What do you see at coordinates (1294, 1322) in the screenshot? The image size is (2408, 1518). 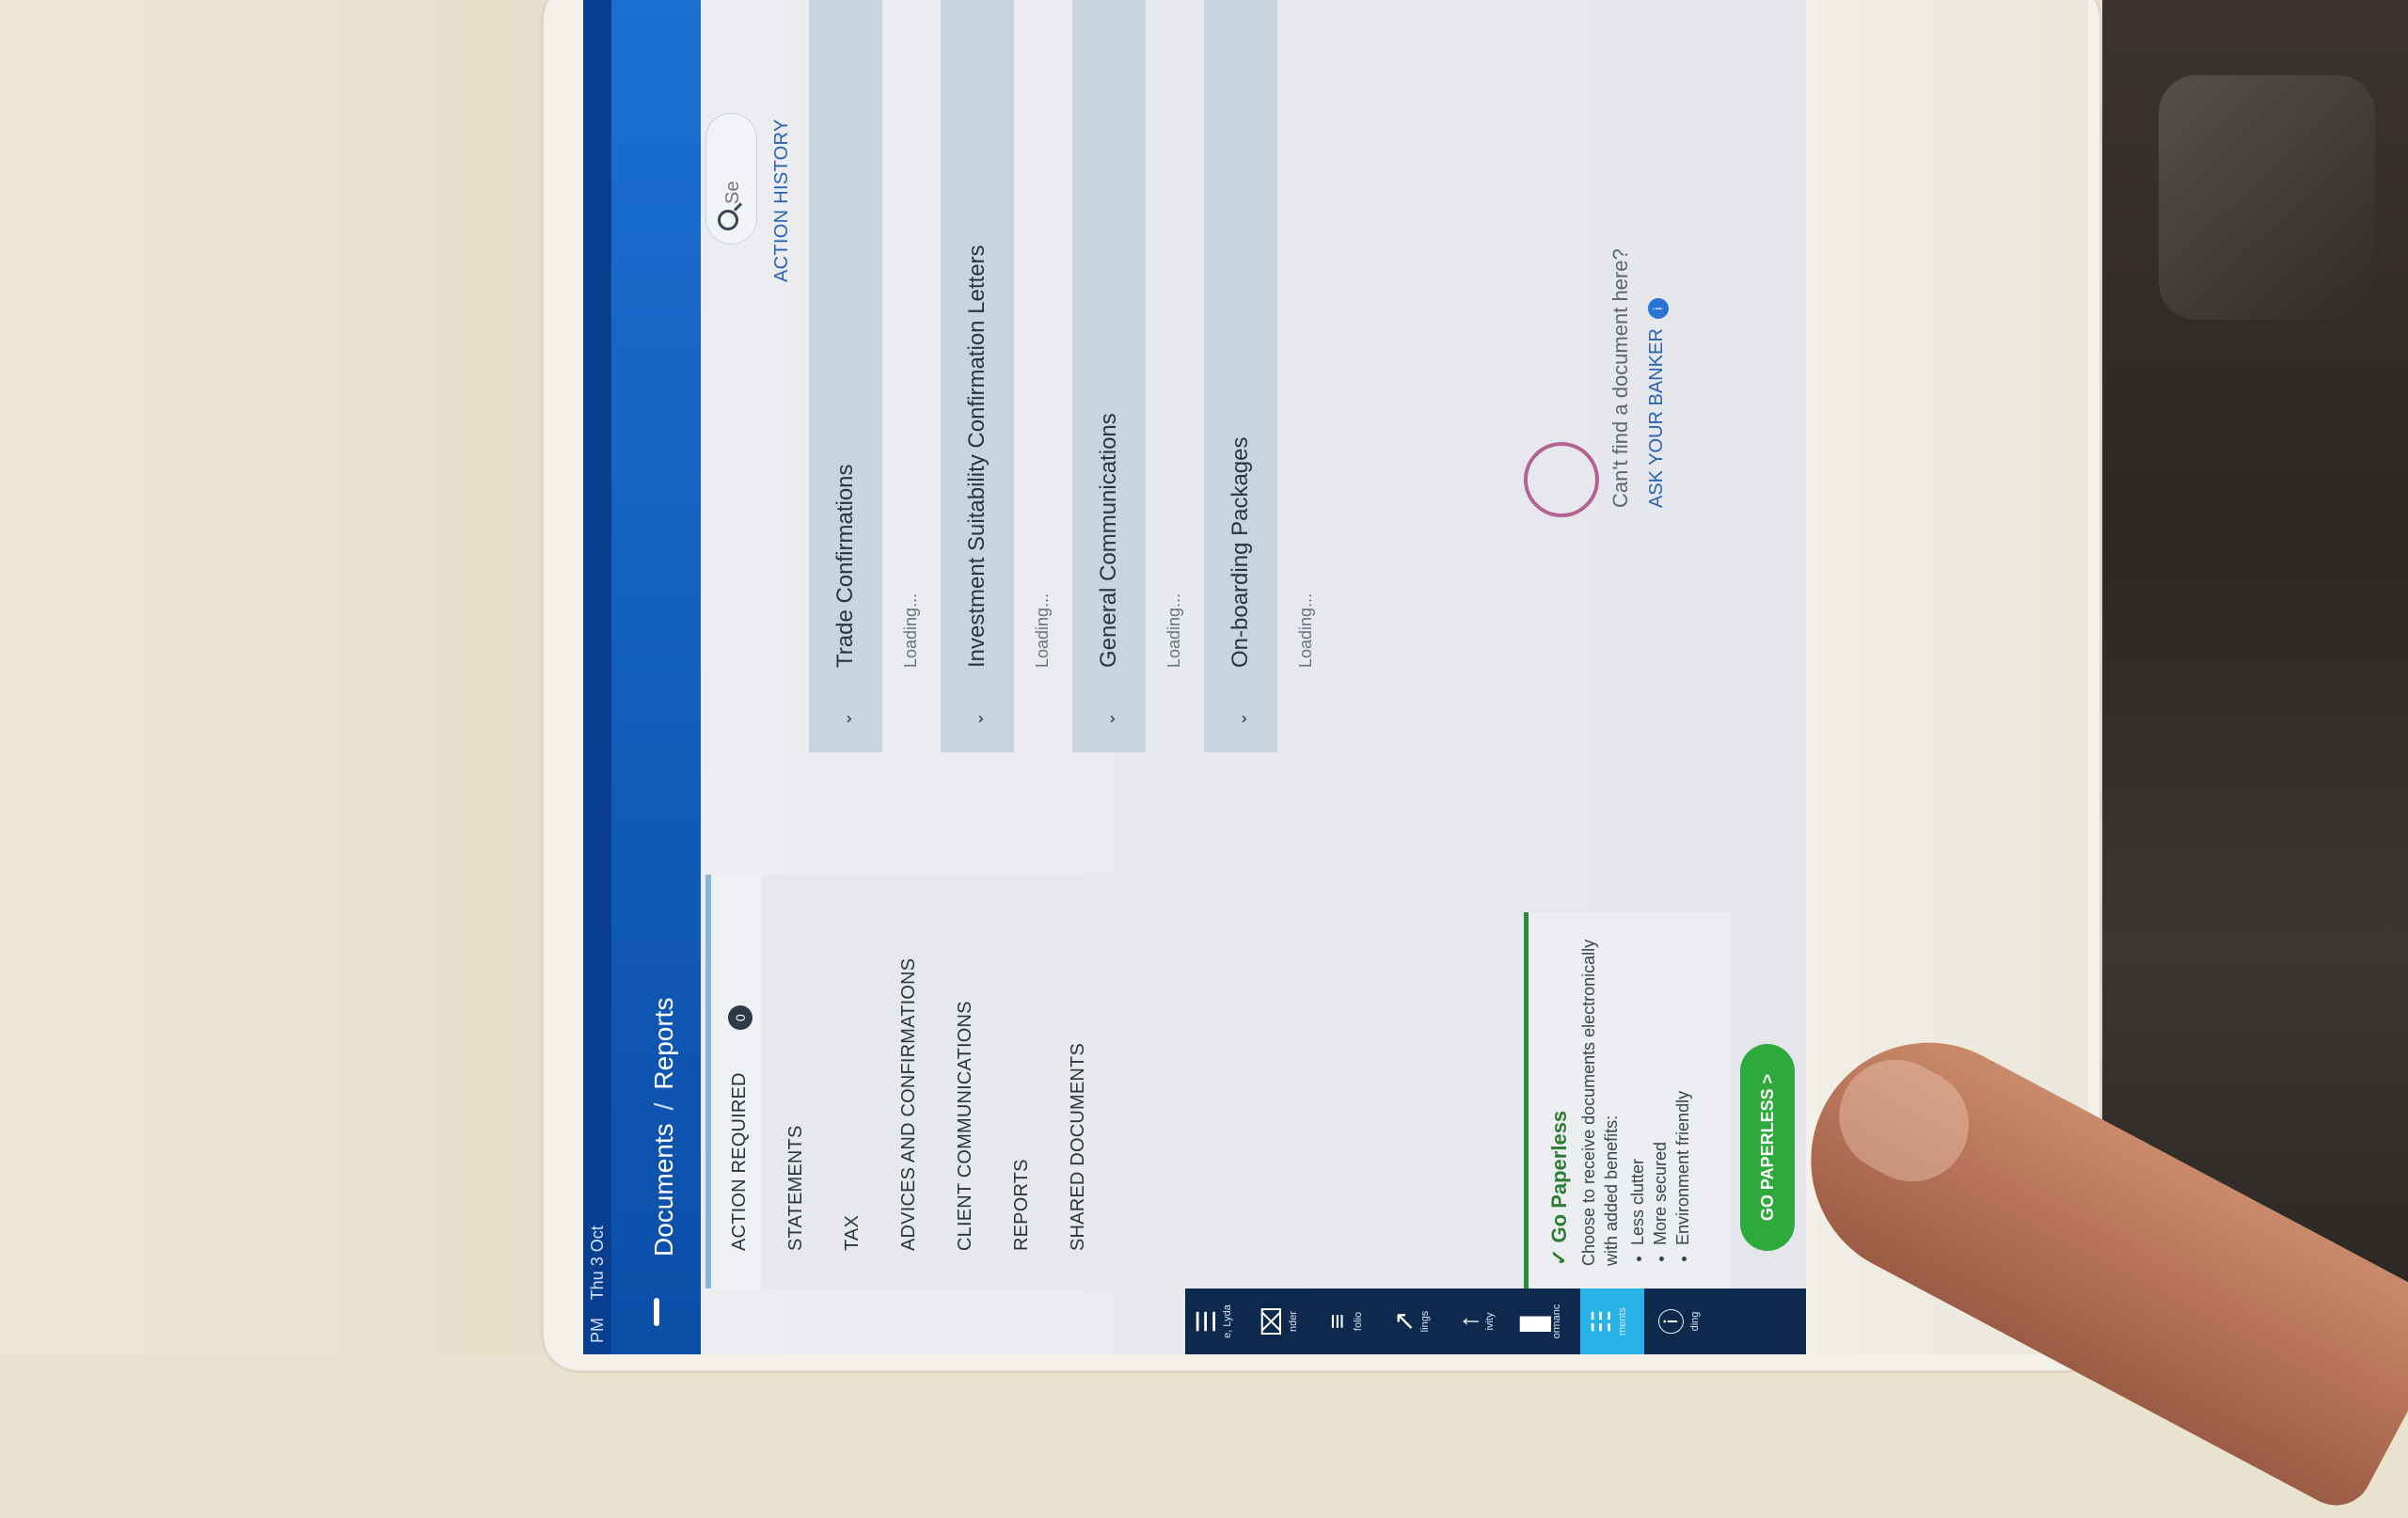 I see `rail-label: nder` at bounding box center [1294, 1322].